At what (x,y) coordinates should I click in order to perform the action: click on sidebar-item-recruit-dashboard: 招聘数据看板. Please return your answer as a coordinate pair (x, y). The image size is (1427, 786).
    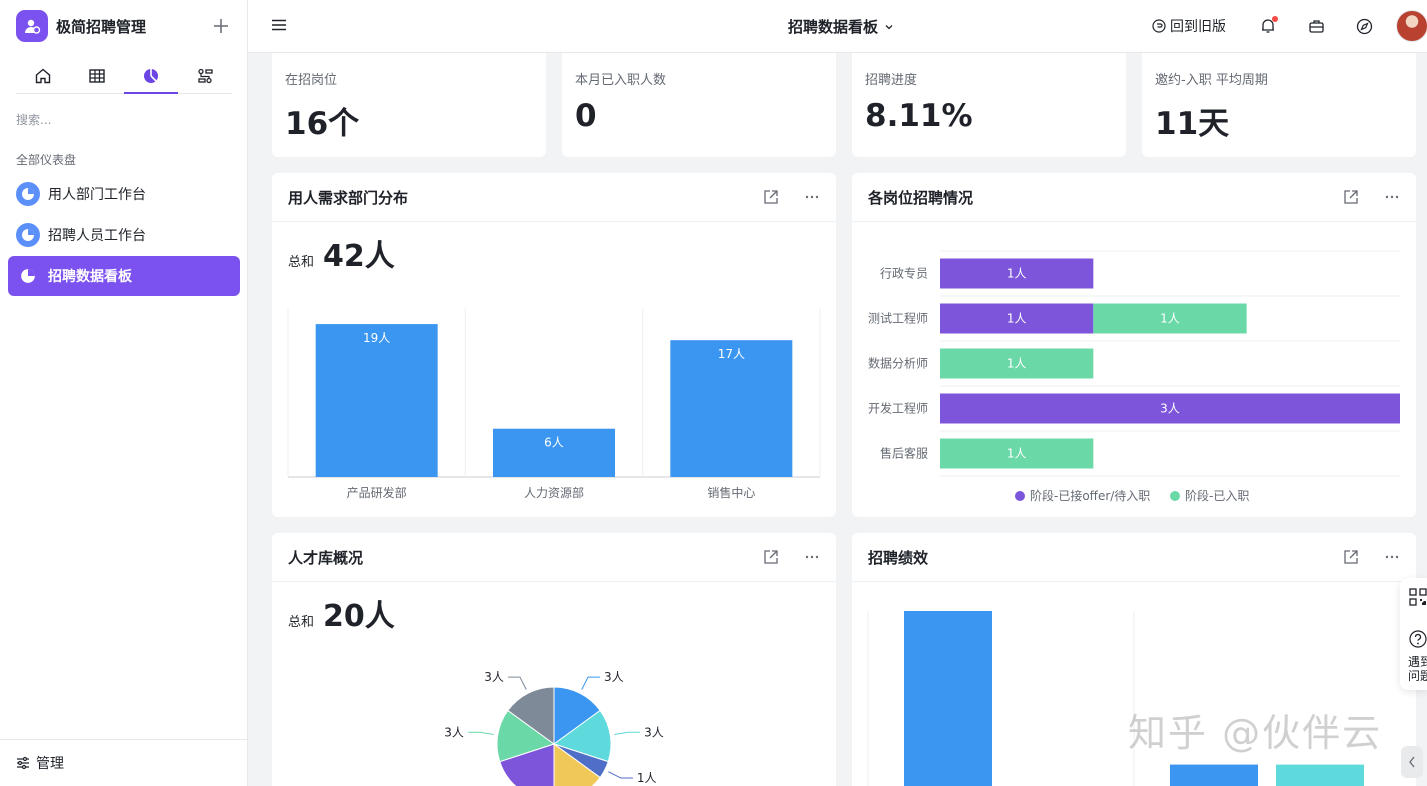
    Looking at the image, I should click on (124, 276).